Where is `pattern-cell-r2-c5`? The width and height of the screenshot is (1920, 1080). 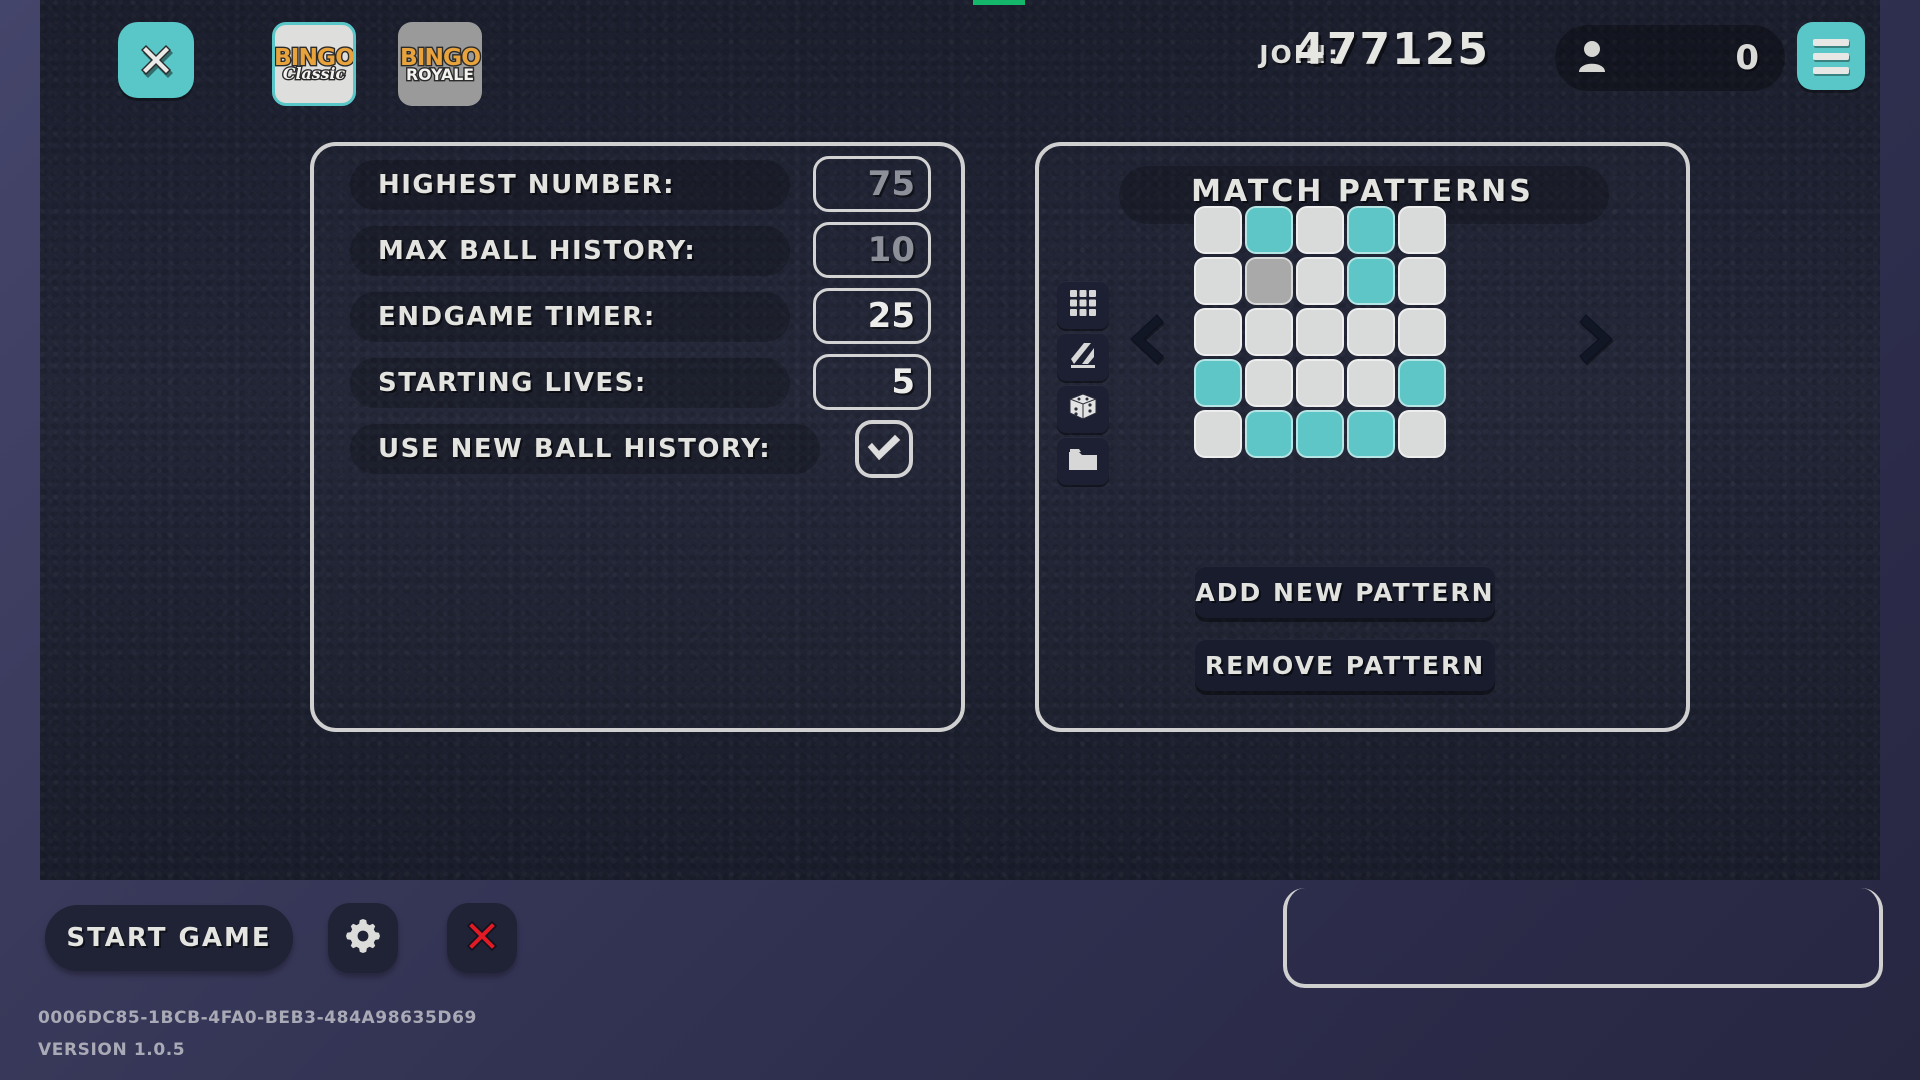
pattern-cell-r2-c5 is located at coordinates (1422, 281).